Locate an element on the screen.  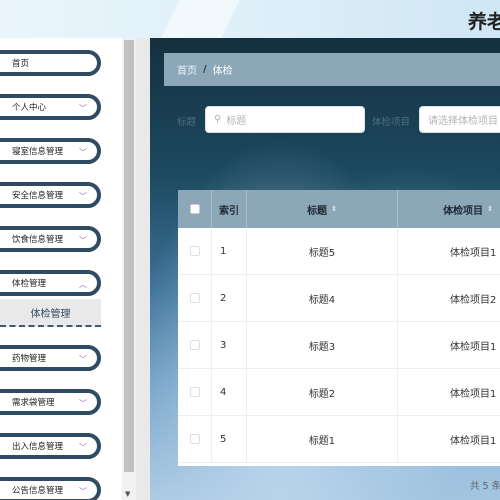
sidebar-item-access: 出入信息管理 ﹀ is located at coordinates (50, 446).